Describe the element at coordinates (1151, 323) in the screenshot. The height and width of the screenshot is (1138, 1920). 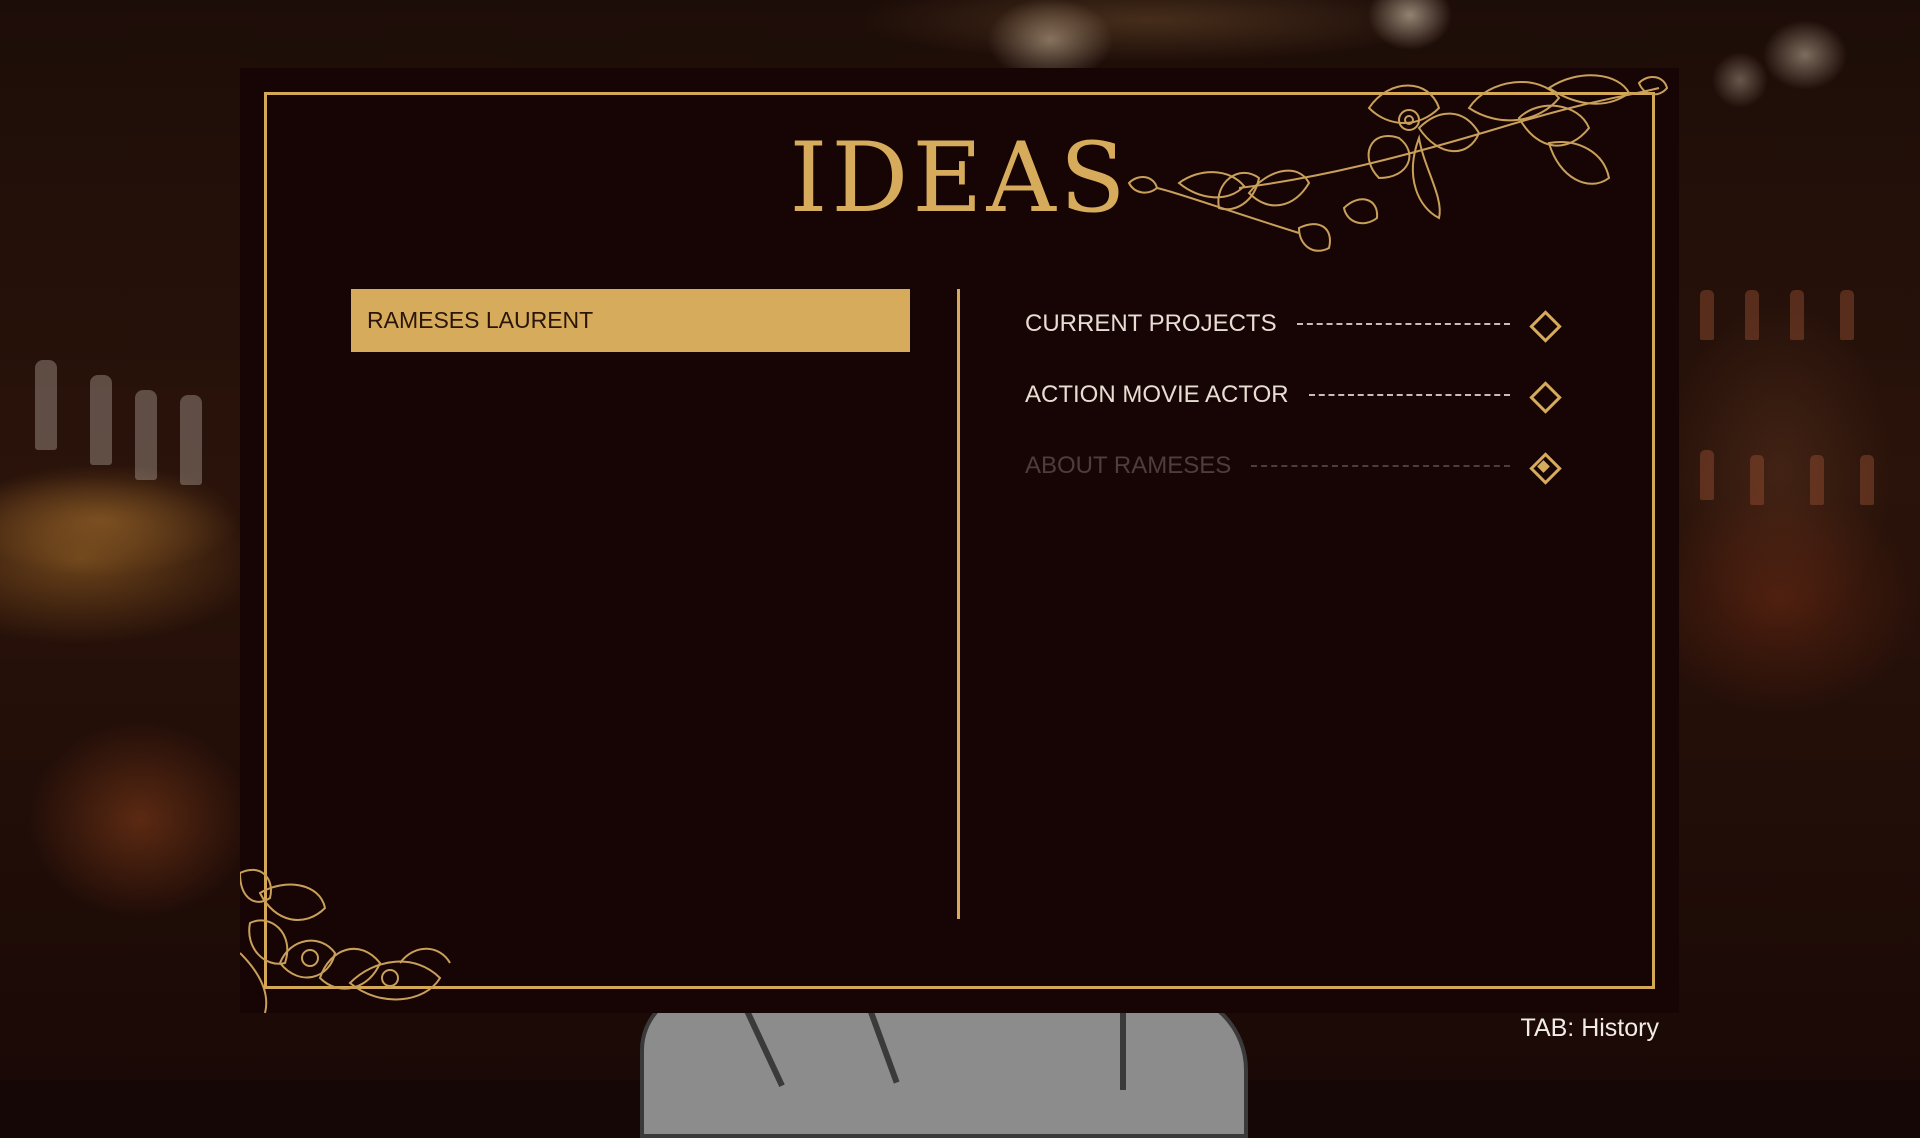
I see `idea-label: CURRENT PROJECTS` at that location.